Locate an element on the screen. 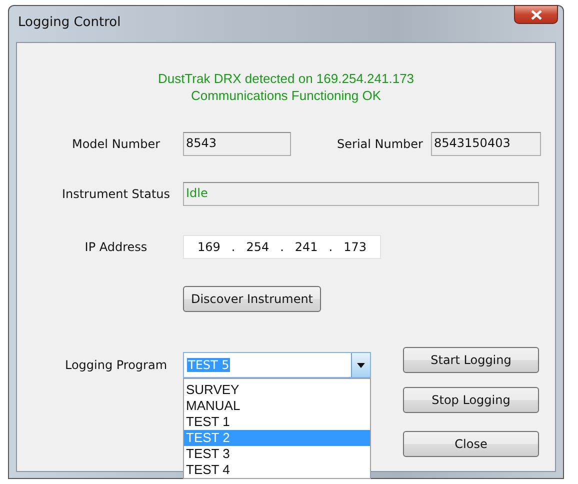 Image resolution: width=578 pixels, height=484 pixels. dropdown-option: TEST 4 is located at coordinates (277, 470).